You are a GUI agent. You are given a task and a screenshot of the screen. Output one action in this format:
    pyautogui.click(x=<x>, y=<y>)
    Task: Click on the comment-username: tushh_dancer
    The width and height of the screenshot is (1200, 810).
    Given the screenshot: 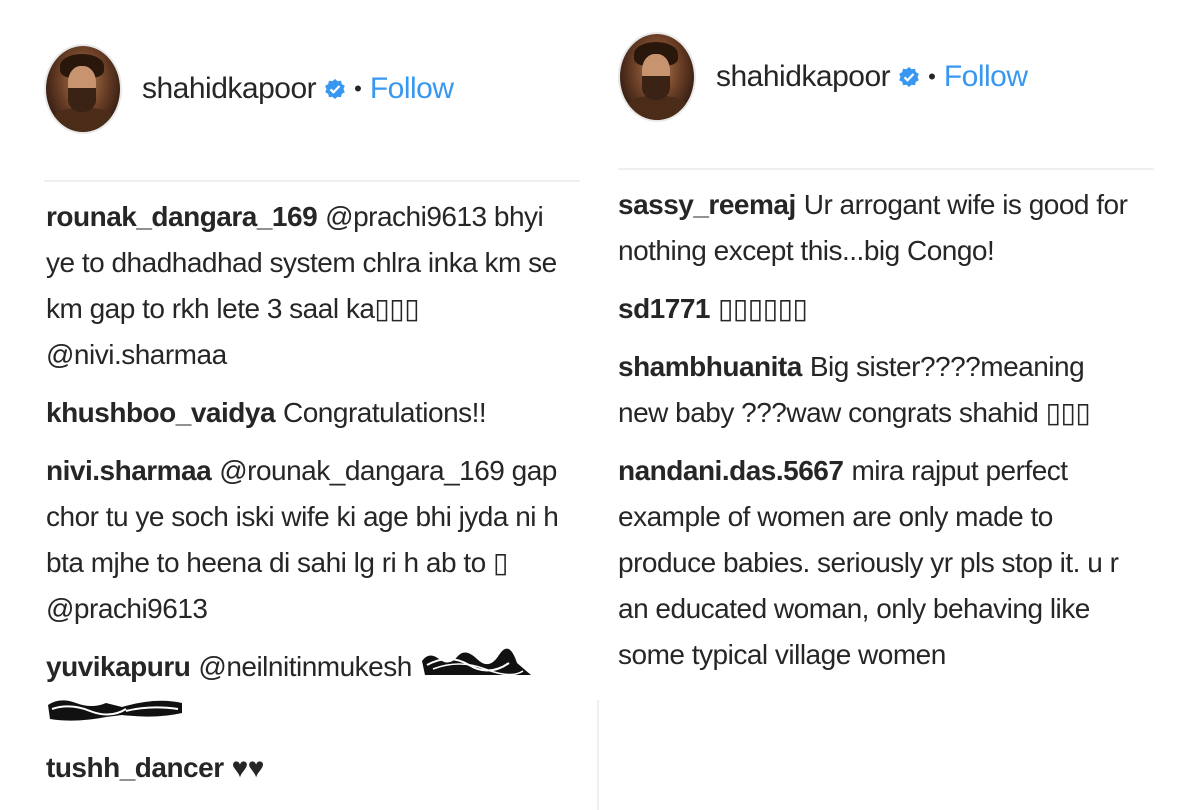 What is the action you would take?
    pyautogui.click(x=135, y=767)
    